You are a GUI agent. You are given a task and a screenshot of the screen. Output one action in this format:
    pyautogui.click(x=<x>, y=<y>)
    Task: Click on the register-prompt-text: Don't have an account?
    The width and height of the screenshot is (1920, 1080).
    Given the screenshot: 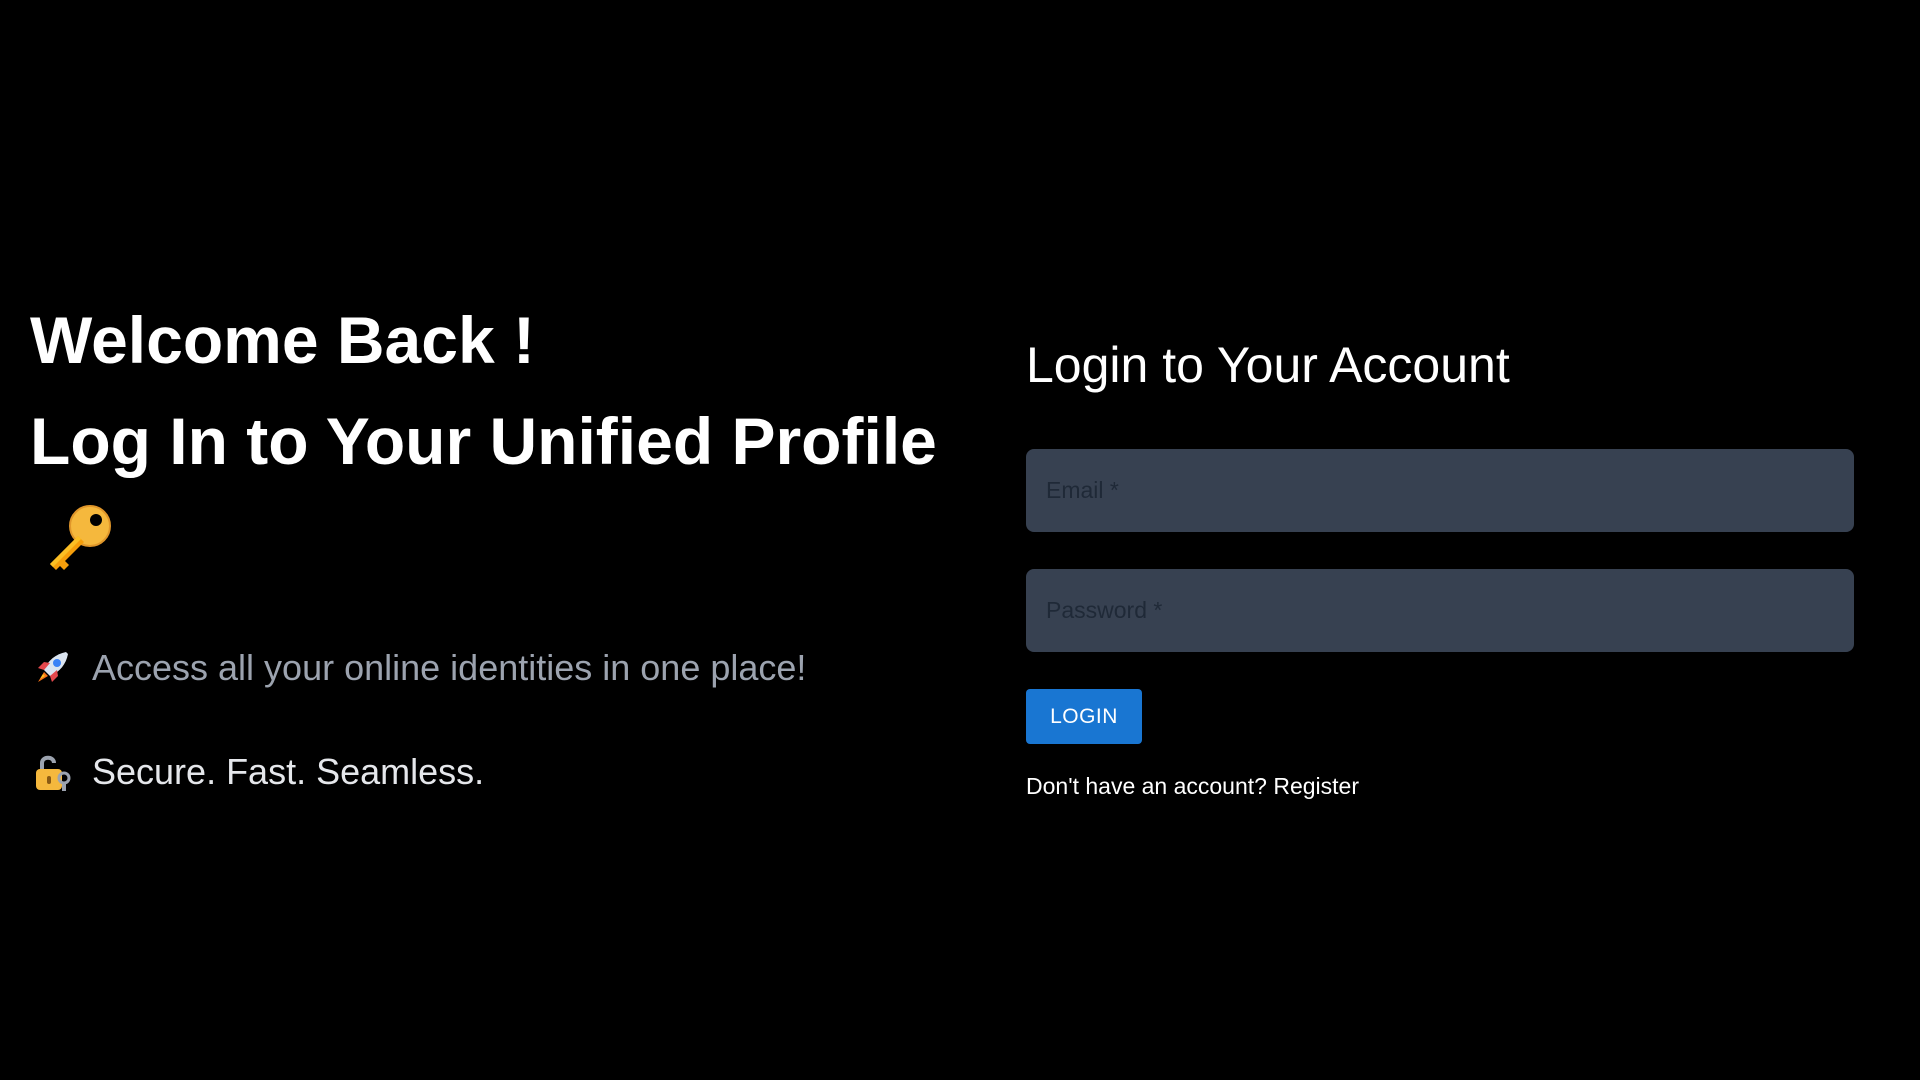 What is the action you would take?
    pyautogui.click(x=1146, y=786)
    